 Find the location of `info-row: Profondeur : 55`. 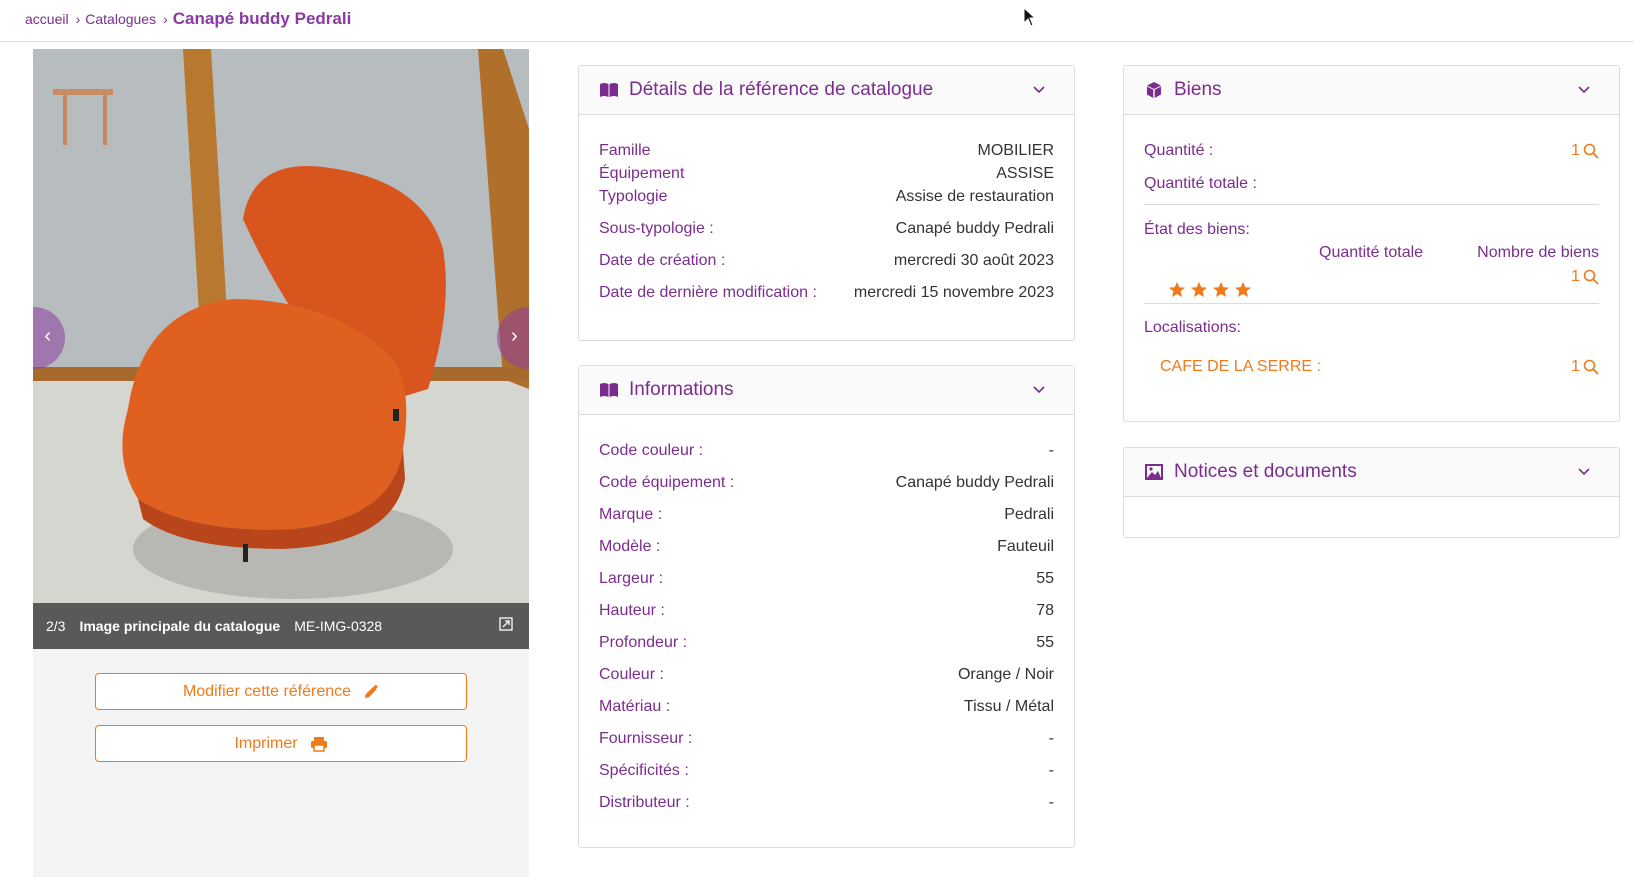

info-row: Profondeur : 55 is located at coordinates (826, 643).